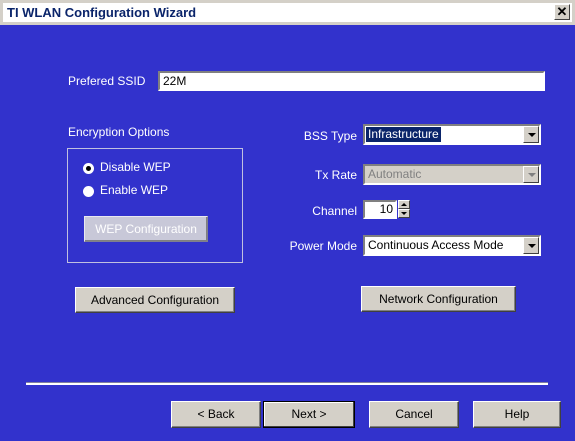 The height and width of the screenshot is (441, 575). I want to click on ssid-input, so click(351, 81).